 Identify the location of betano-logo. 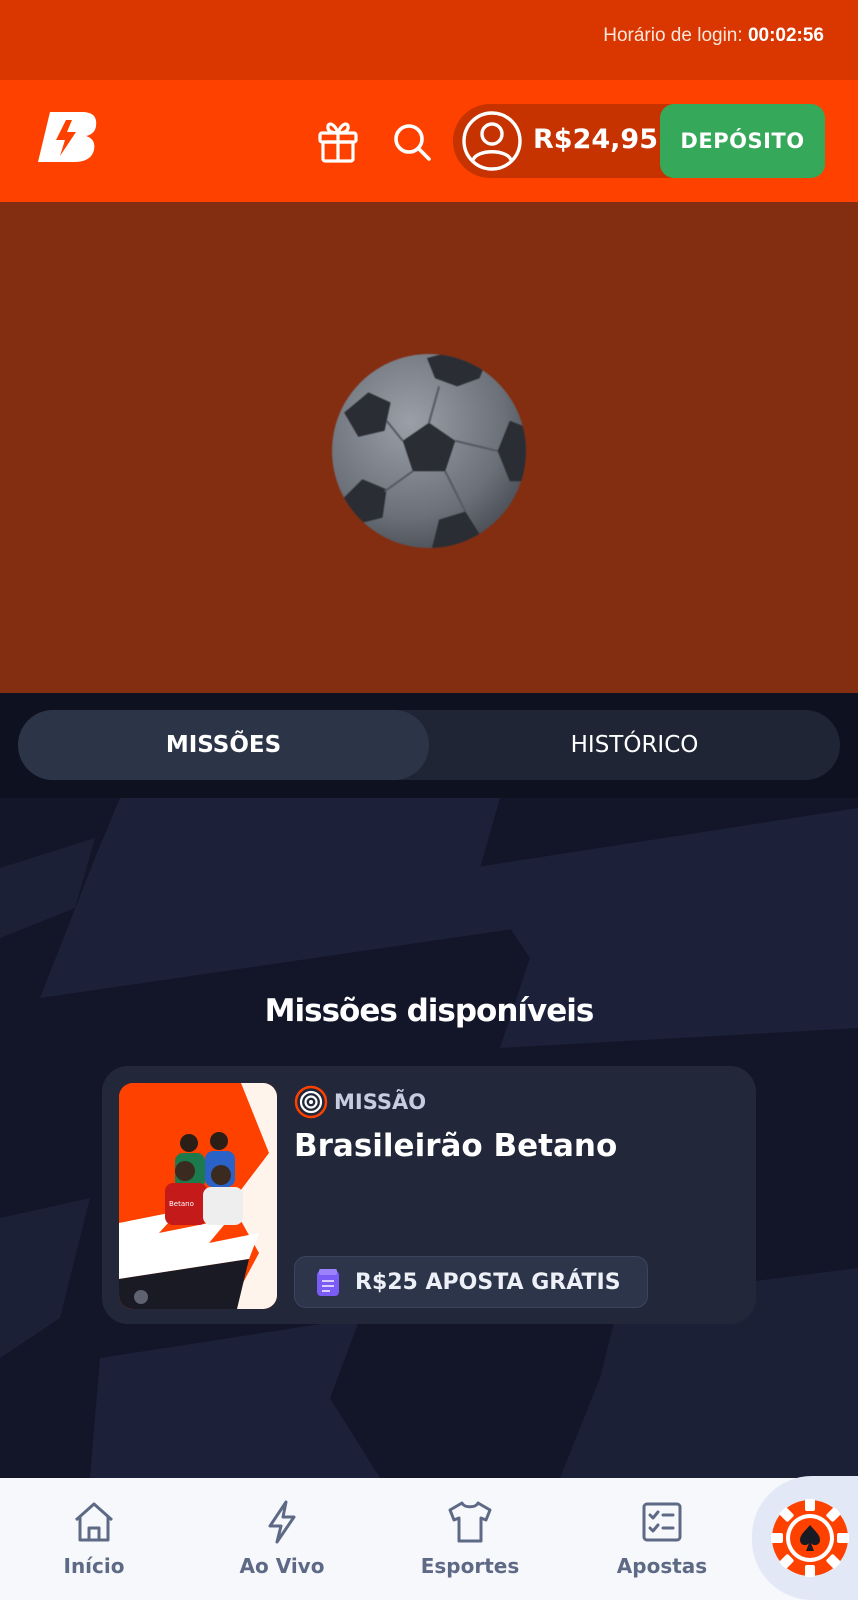
(68, 136).